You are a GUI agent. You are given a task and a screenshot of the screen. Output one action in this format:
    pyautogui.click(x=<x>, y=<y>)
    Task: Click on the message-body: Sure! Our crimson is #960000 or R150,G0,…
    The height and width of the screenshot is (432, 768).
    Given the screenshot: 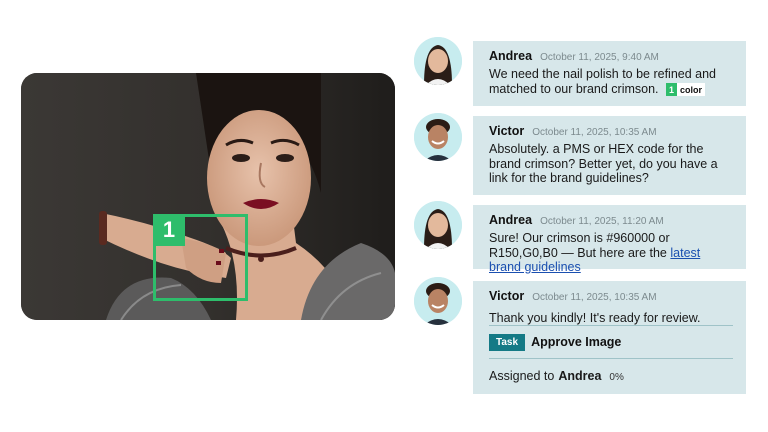 What is the action you would take?
    pyautogui.click(x=579, y=245)
    